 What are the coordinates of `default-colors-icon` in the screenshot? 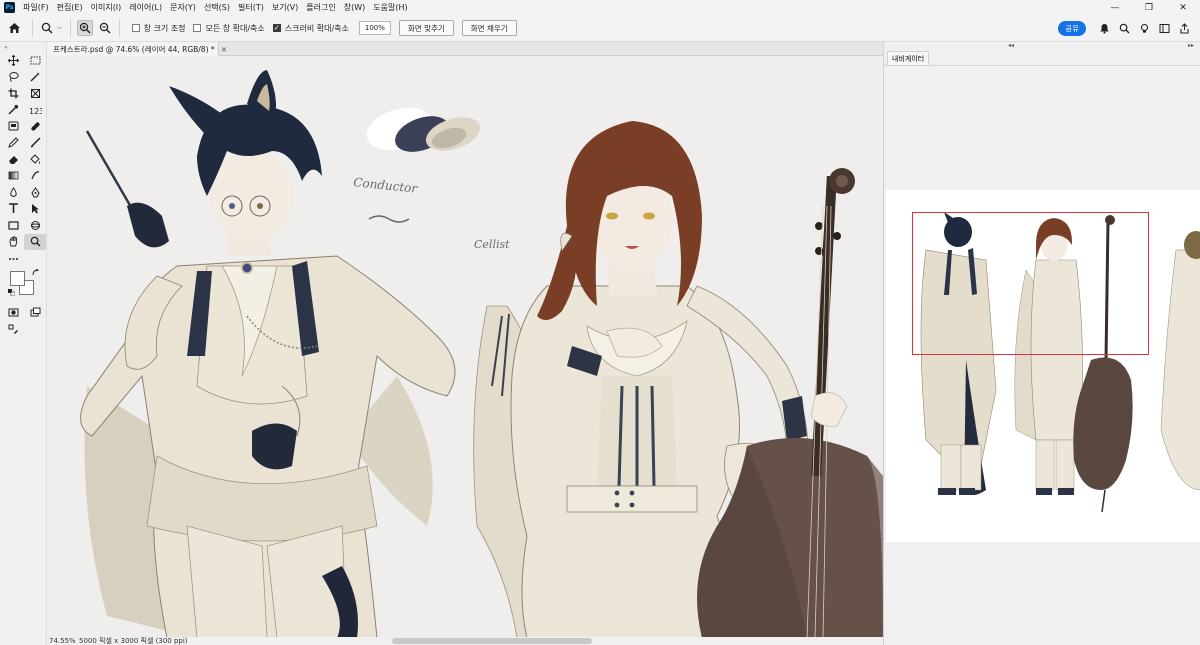 It's located at (11, 292).